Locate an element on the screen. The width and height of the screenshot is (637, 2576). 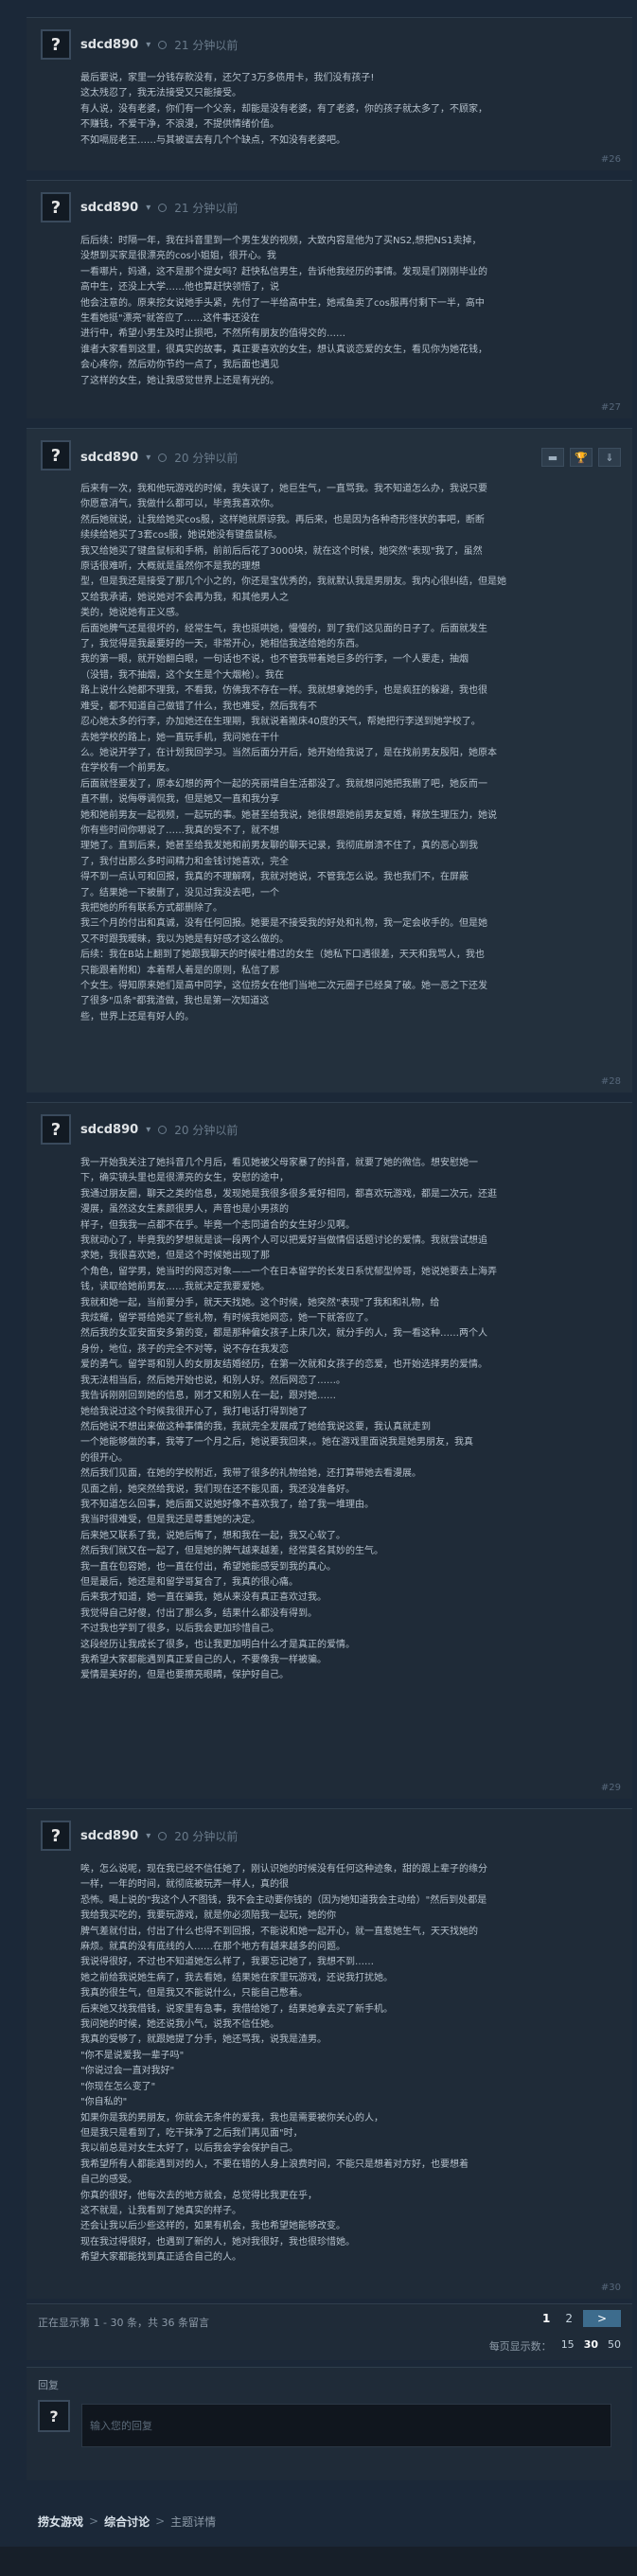
post-line: （没错，我不抽烟，这个女生是个大烟枪）。我在 is located at coordinates (182, 675).